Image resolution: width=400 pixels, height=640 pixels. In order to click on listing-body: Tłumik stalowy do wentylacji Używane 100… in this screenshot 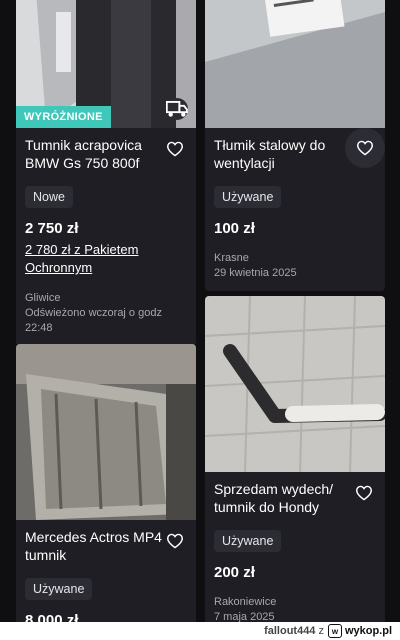, I will do `click(295, 209)`.